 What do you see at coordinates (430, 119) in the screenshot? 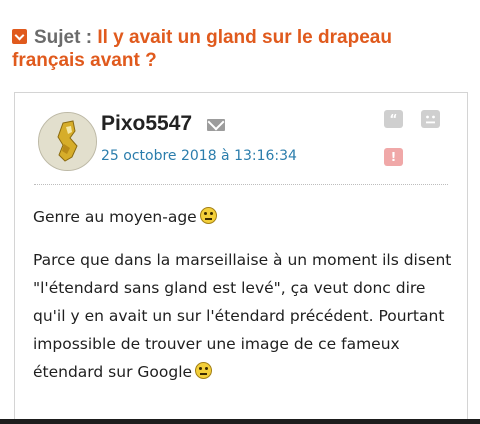
I see `smiley-icon` at bounding box center [430, 119].